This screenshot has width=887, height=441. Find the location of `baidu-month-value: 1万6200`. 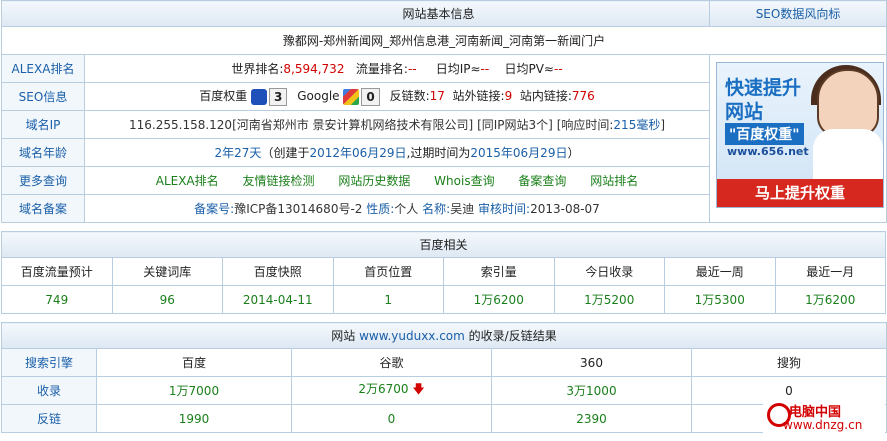

baidu-month-value: 1万6200 is located at coordinates (830, 299).